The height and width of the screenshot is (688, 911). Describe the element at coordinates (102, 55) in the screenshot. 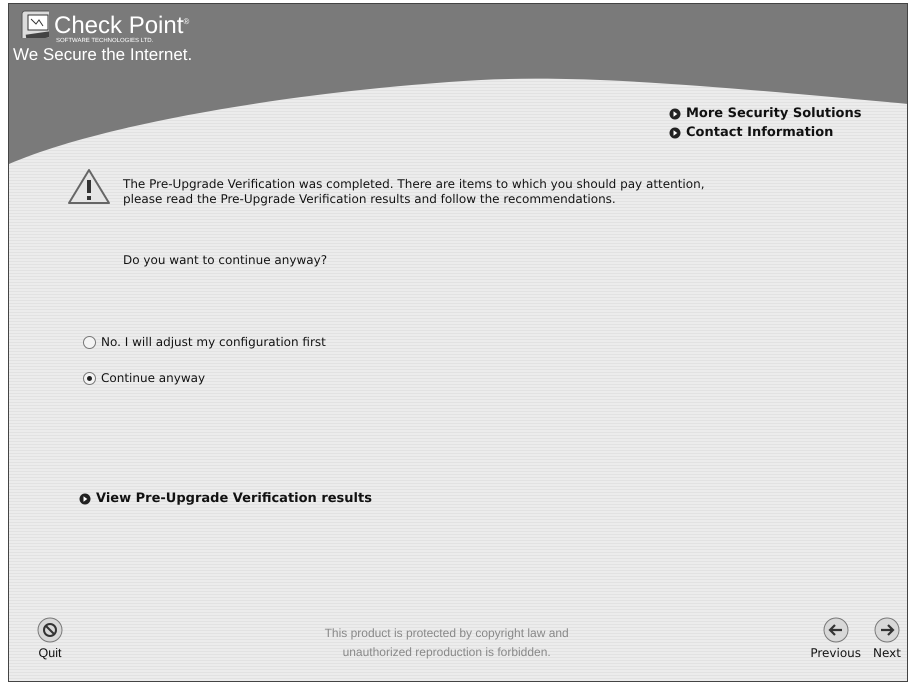

I see `tagline: We Secure the Internet.` at that location.